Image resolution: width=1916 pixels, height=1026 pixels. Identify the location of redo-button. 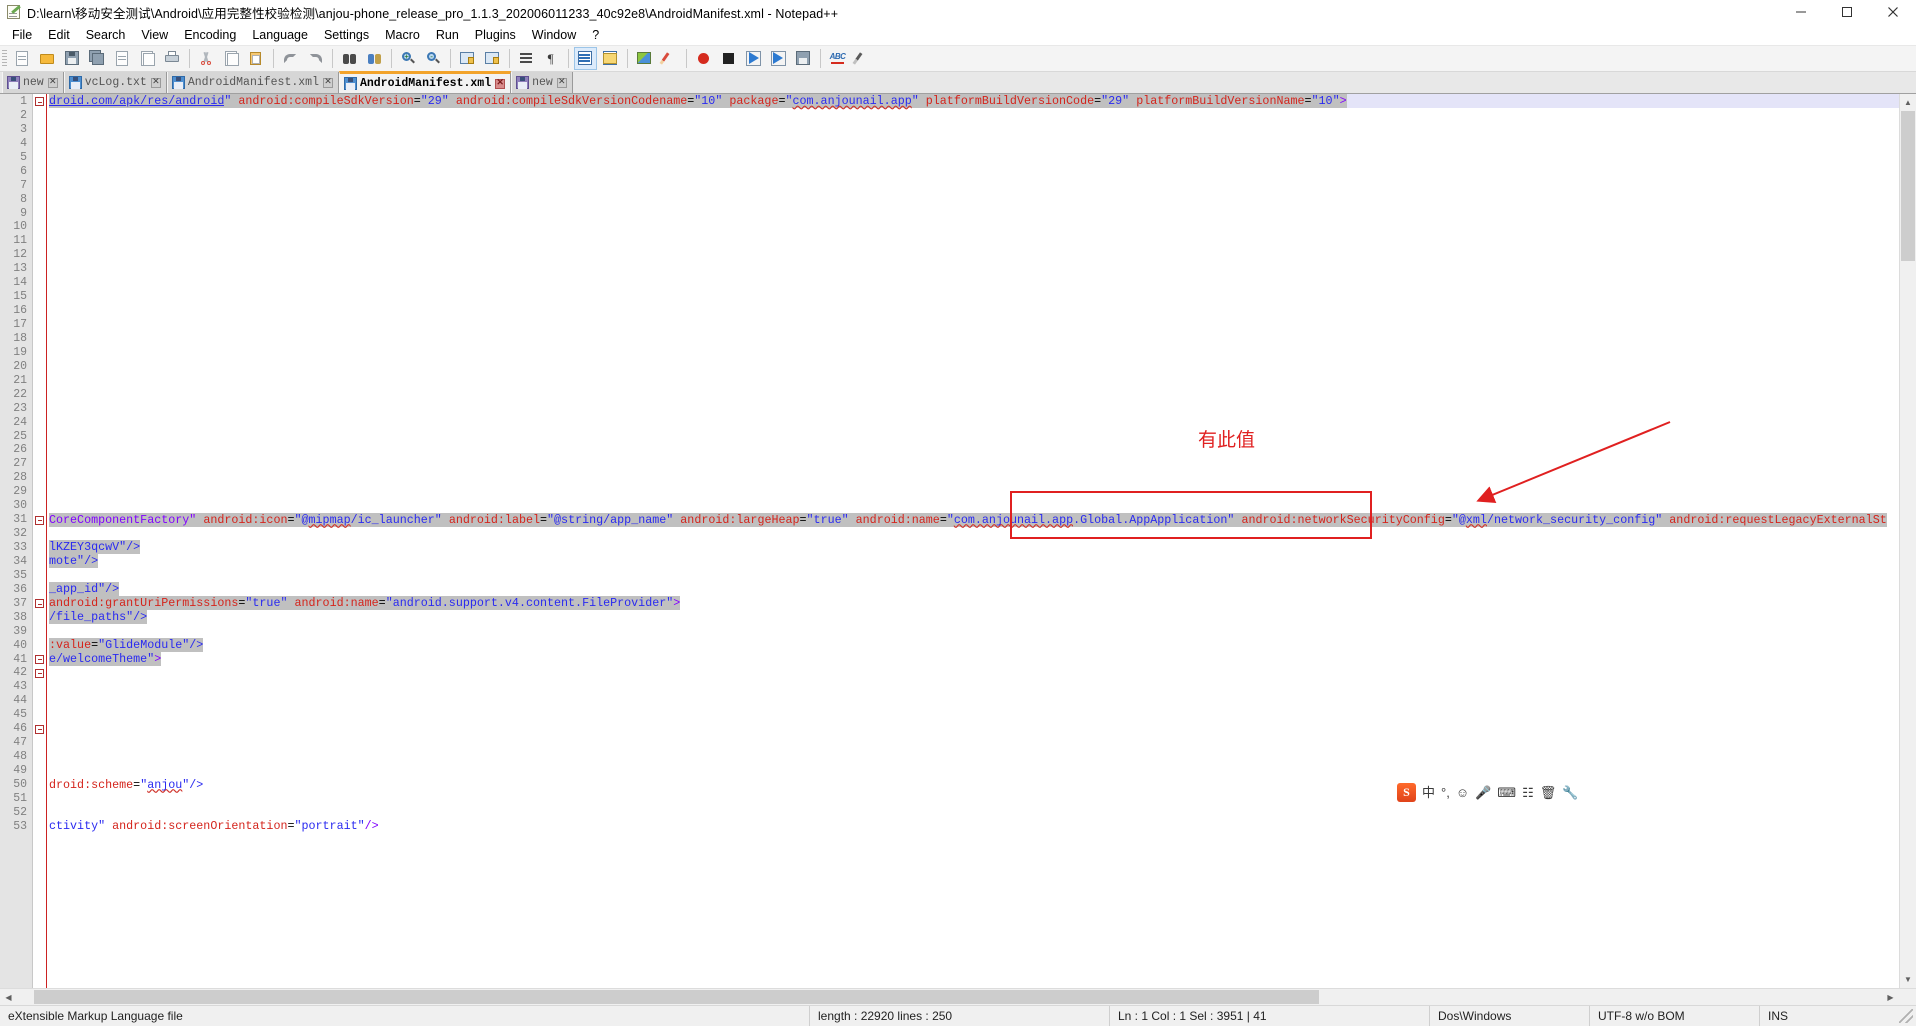
(315, 58).